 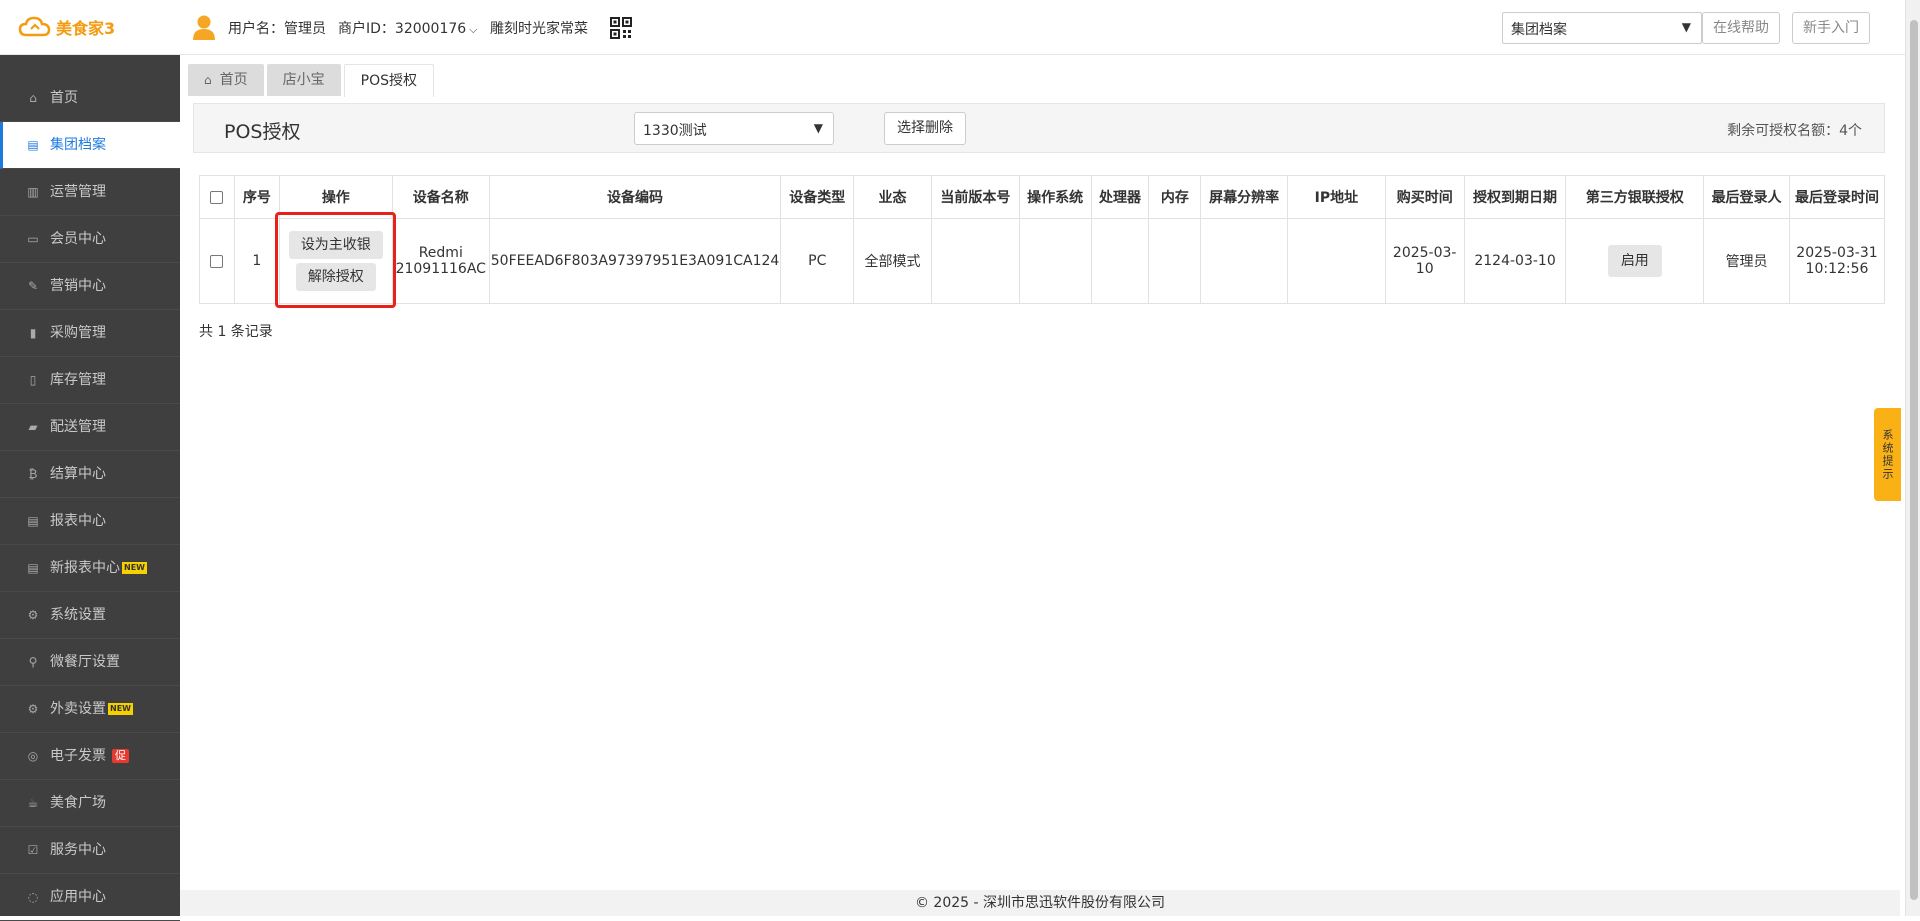 I want to click on footer: © 2025 - 深圳市思迅软件股份有限公司, so click(x=1040, y=903).